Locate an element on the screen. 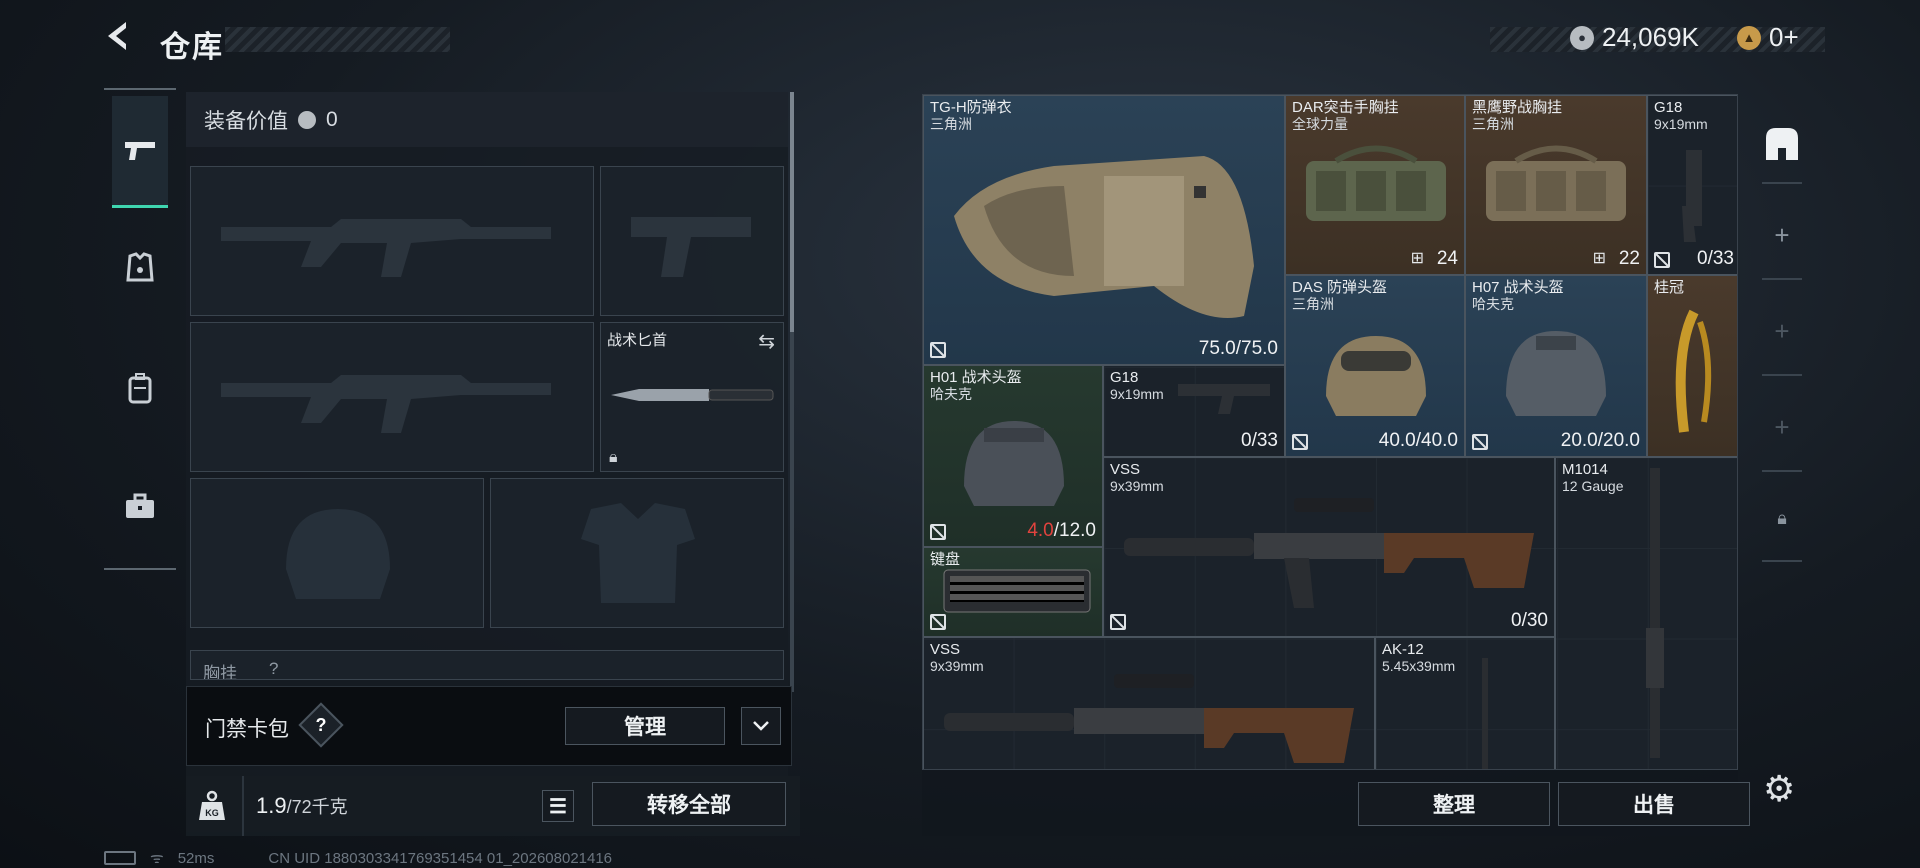 This screenshot has width=1920, height=868. melee-slot: 战术匕首 ⇆ 🔒︎ is located at coordinates (692, 397).